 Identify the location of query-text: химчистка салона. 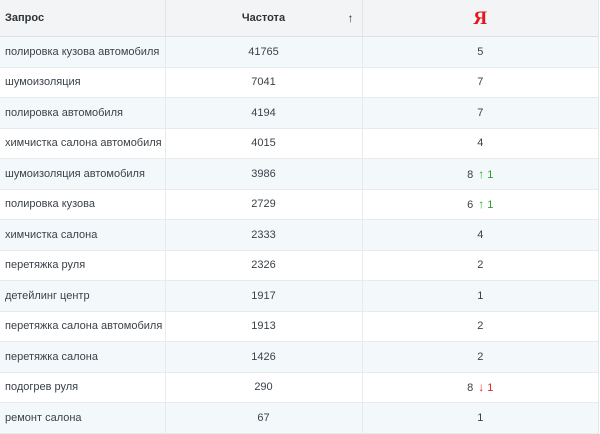
(51, 234).